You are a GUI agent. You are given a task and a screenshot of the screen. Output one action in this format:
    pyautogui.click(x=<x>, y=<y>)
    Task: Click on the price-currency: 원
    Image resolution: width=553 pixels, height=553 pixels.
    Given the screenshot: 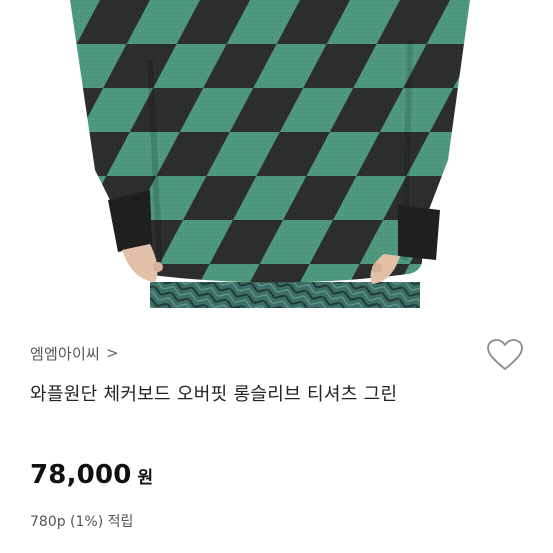 What is the action you would take?
    pyautogui.click(x=145, y=478)
    